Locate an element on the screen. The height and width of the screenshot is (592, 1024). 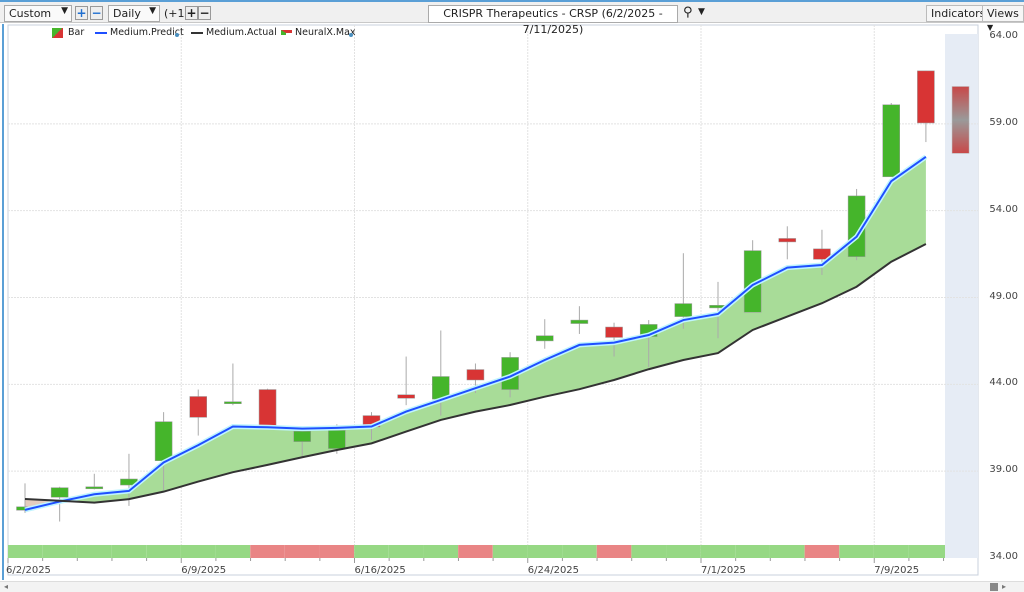
views-button: Views ▼ is located at coordinates (1003, 18).